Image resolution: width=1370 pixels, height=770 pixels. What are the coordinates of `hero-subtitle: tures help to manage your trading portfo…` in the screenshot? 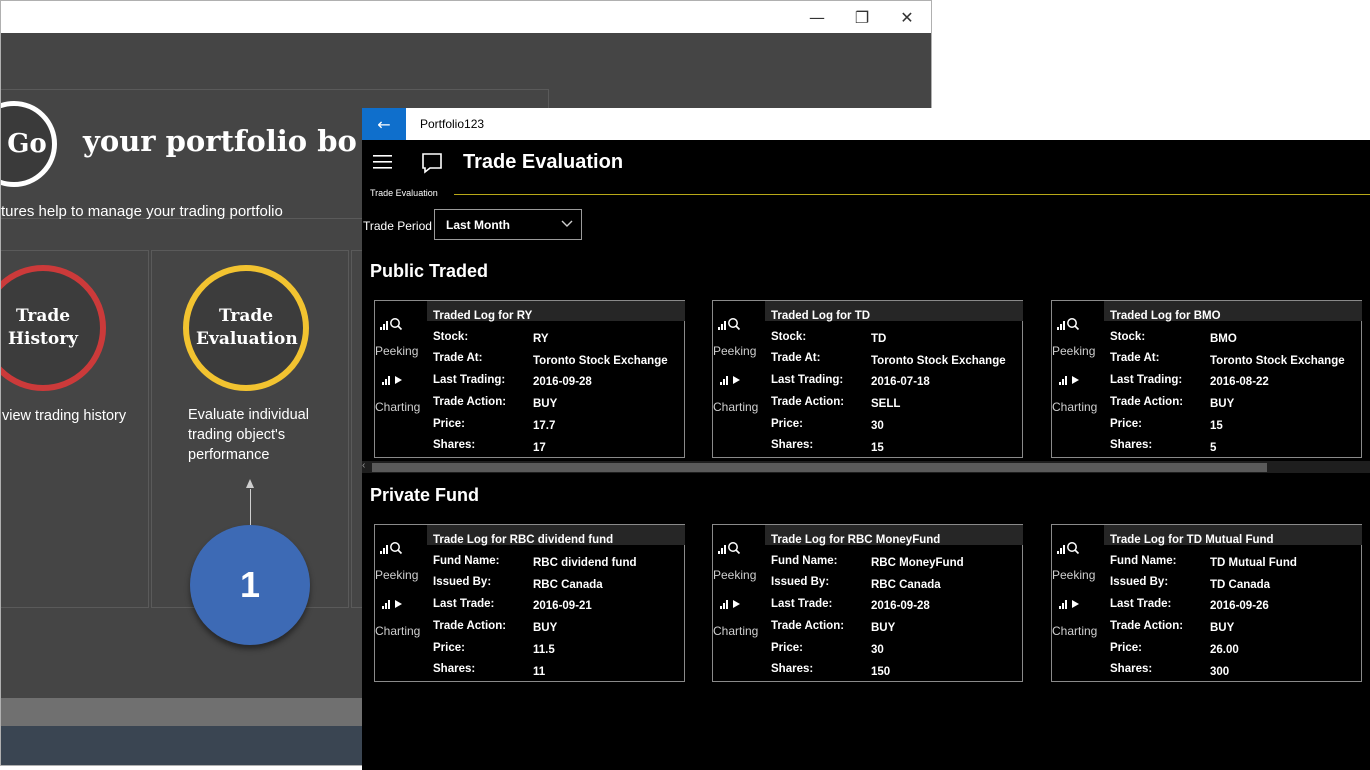 It's located at (142, 211).